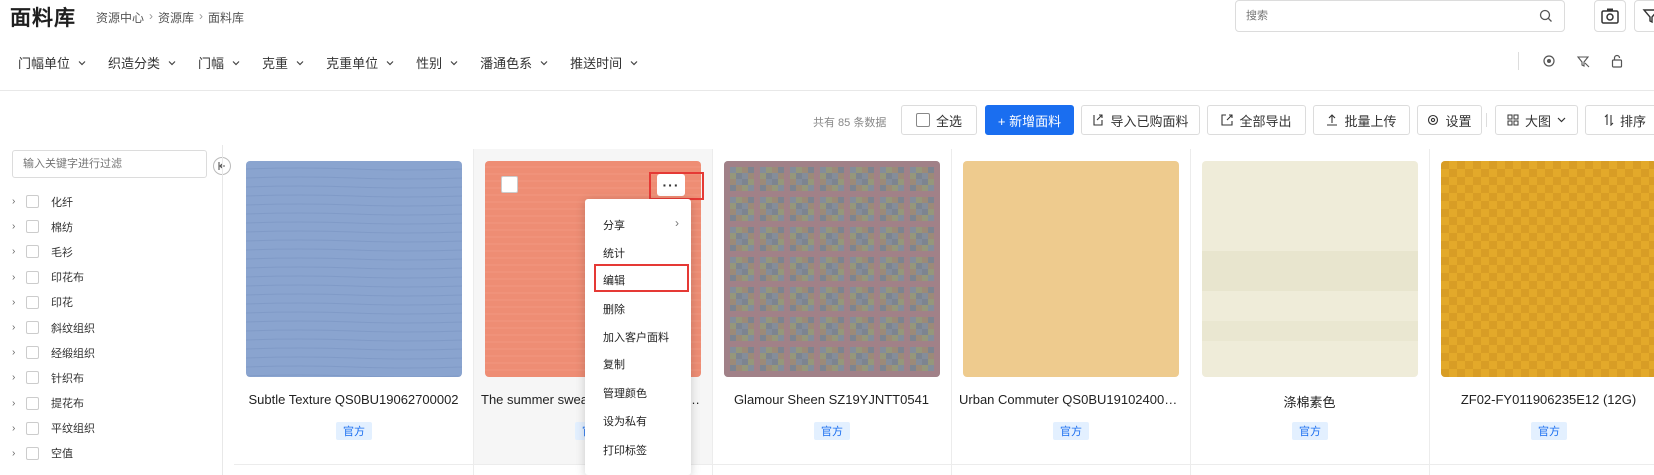  I want to click on menu-item-label: 管理颜色, so click(625, 394).